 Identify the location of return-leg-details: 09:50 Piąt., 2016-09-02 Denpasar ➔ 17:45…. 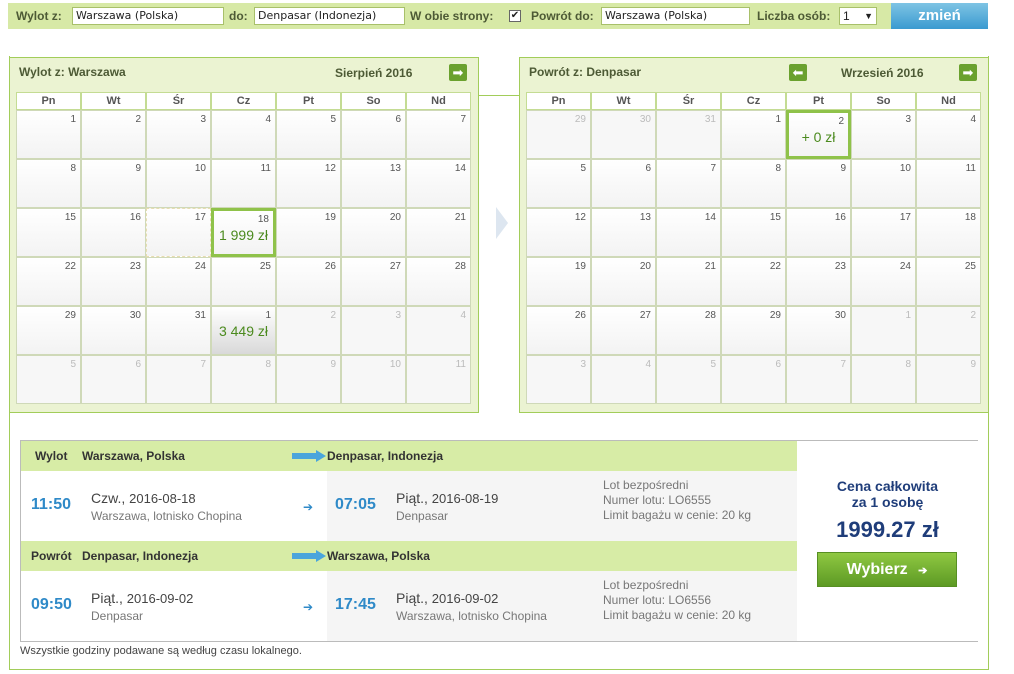
(409, 606).